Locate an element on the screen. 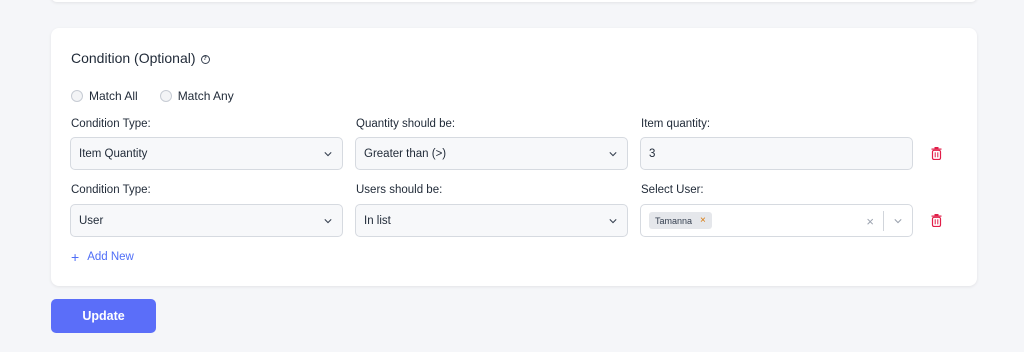 The height and width of the screenshot is (352, 1024). condition-type-value: Item Quantity is located at coordinates (113, 153).